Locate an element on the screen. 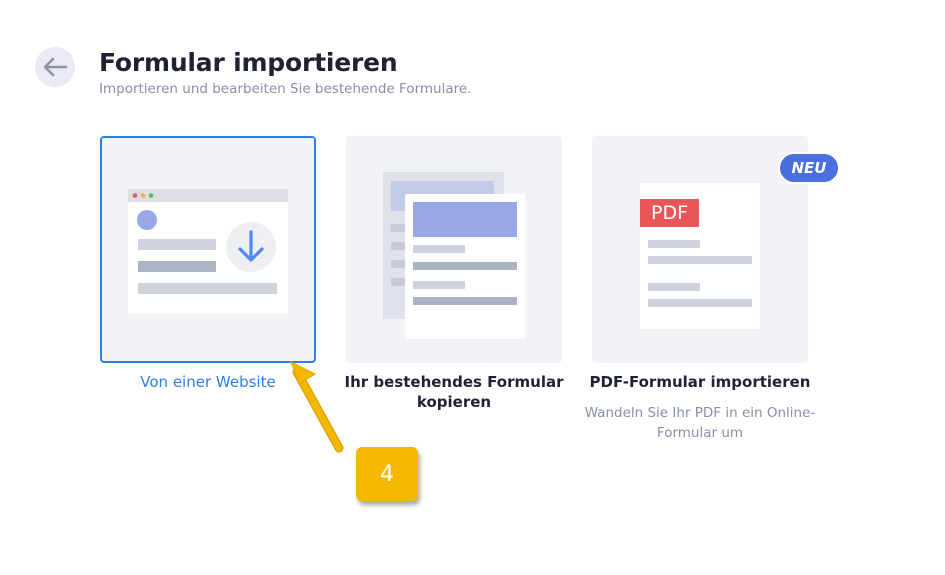  step-callout: 4 is located at coordinates (387, 474).